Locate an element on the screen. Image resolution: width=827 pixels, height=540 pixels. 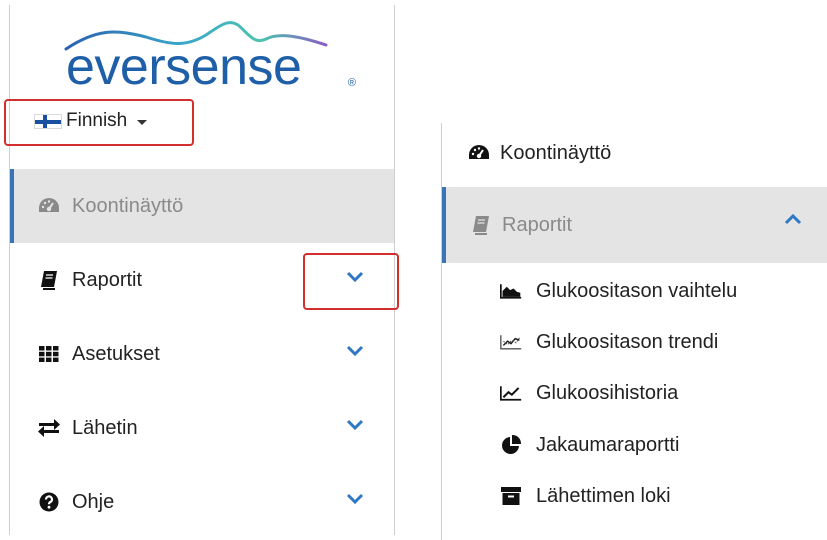
sidebar-item-label: Asetukset is located at coordinates (116, 353).